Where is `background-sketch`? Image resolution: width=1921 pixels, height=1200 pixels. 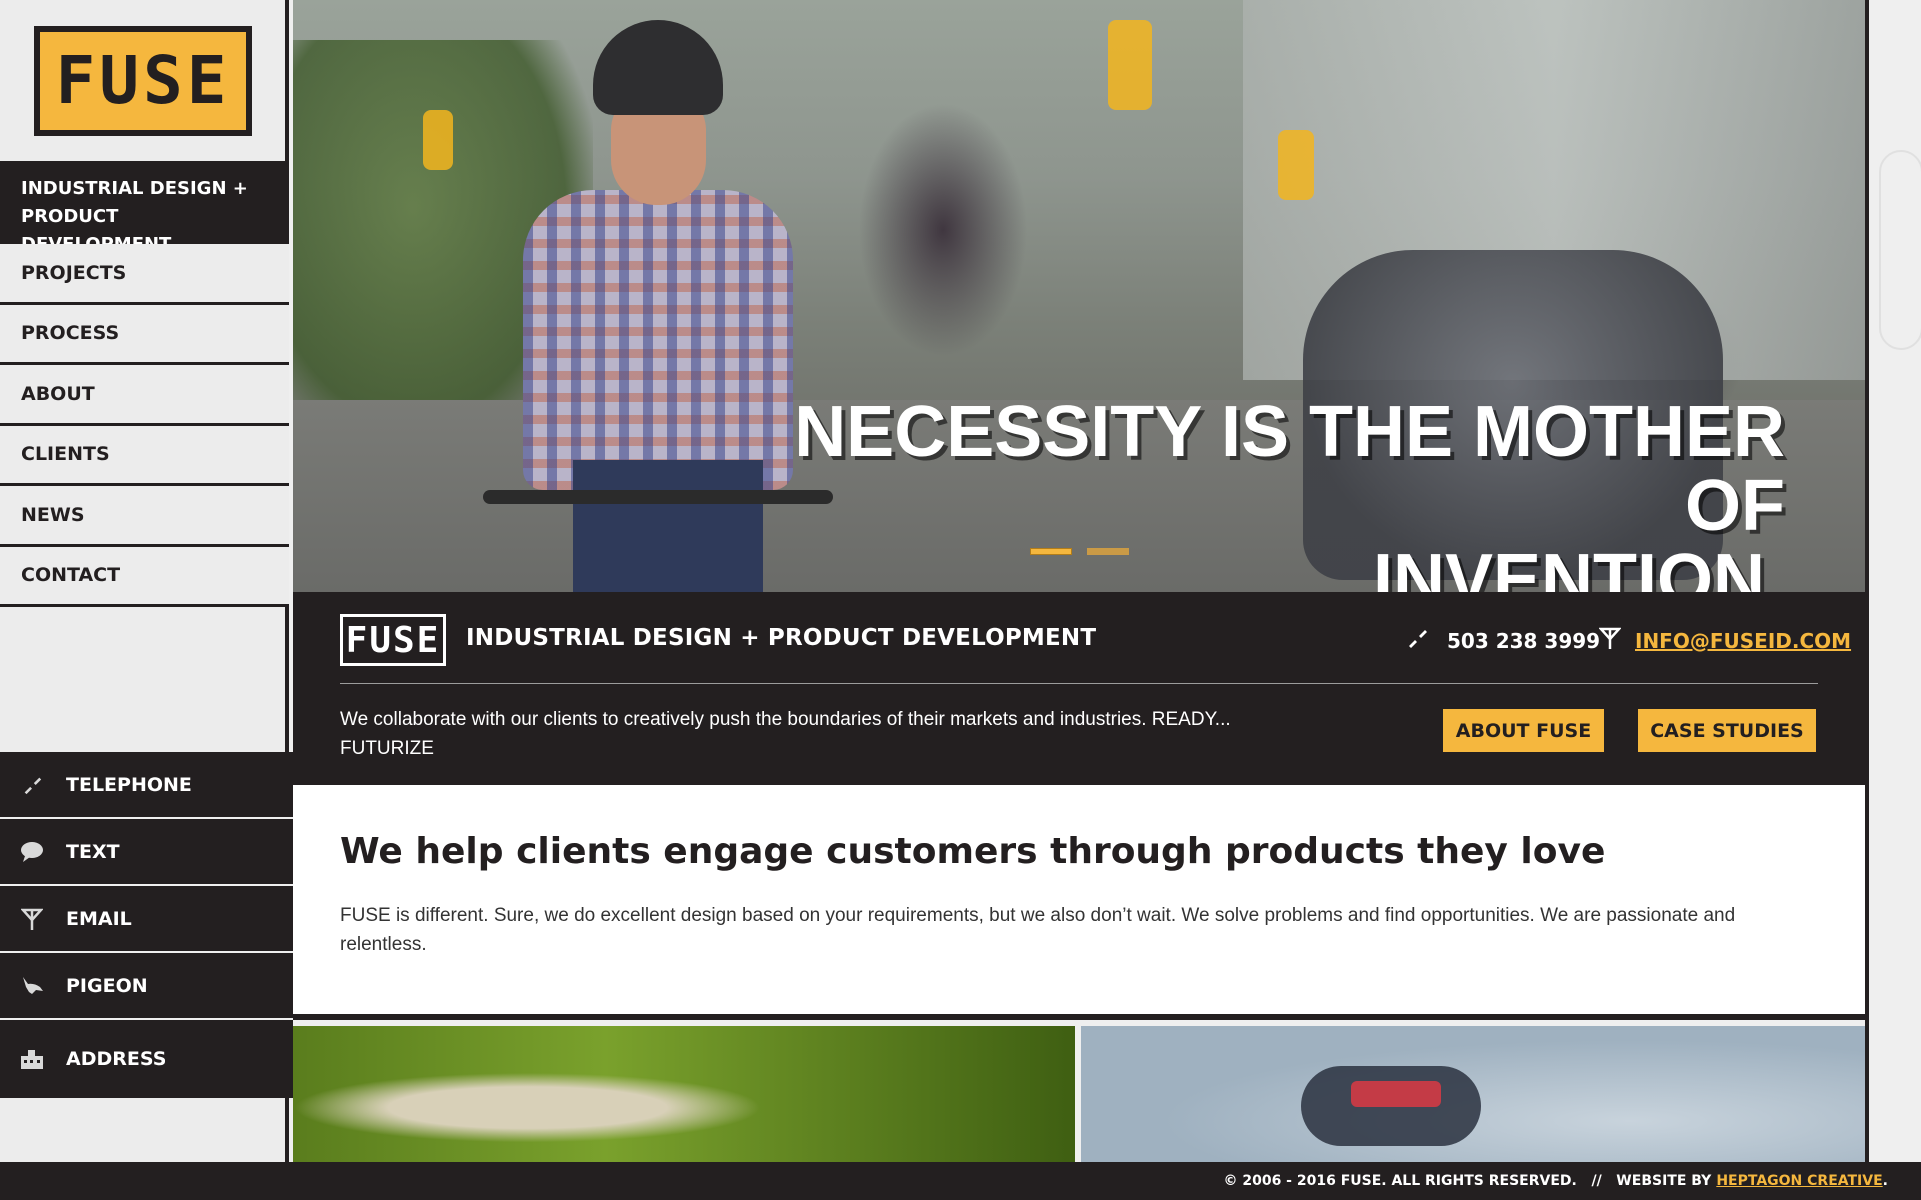 background-sketch is located at coordinates (1900, 250).